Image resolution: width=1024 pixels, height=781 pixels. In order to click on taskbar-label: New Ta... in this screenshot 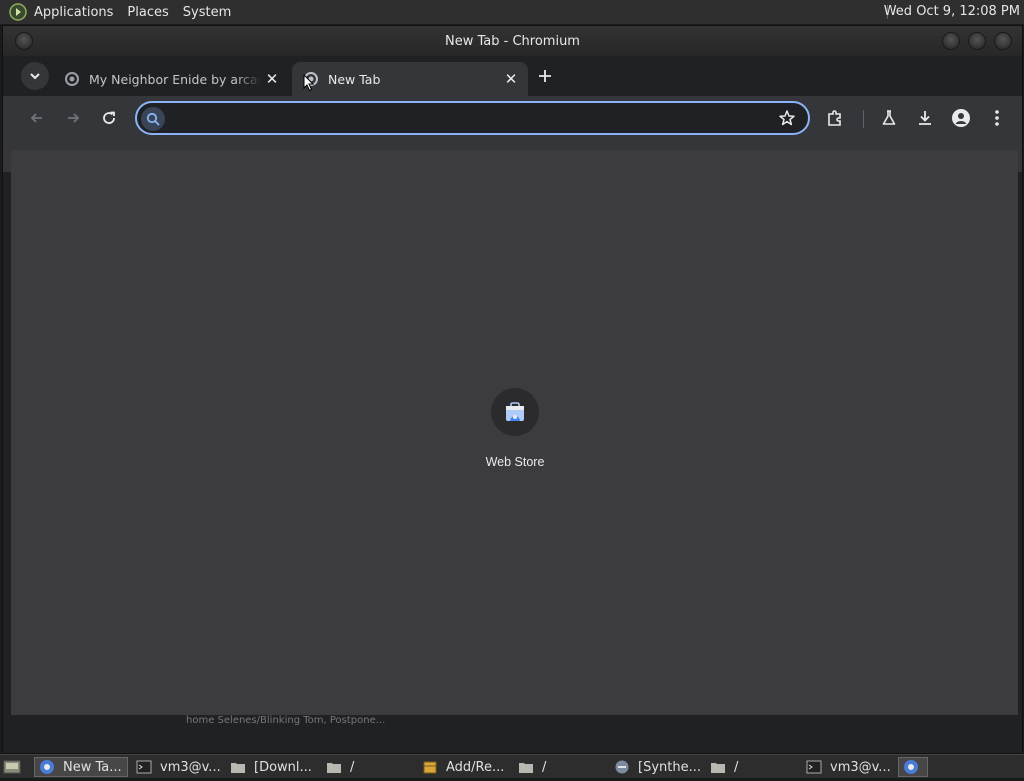, I will do `click(92, 767)`.